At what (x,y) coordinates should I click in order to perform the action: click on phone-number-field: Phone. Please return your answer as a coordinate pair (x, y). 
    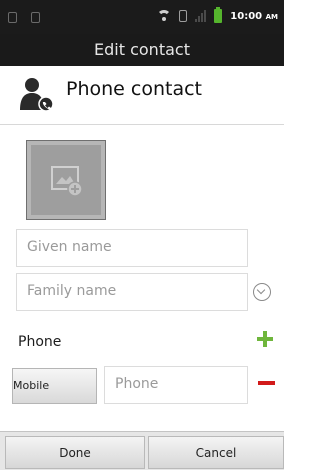
    Looking at the image, I should click on (176, 385).